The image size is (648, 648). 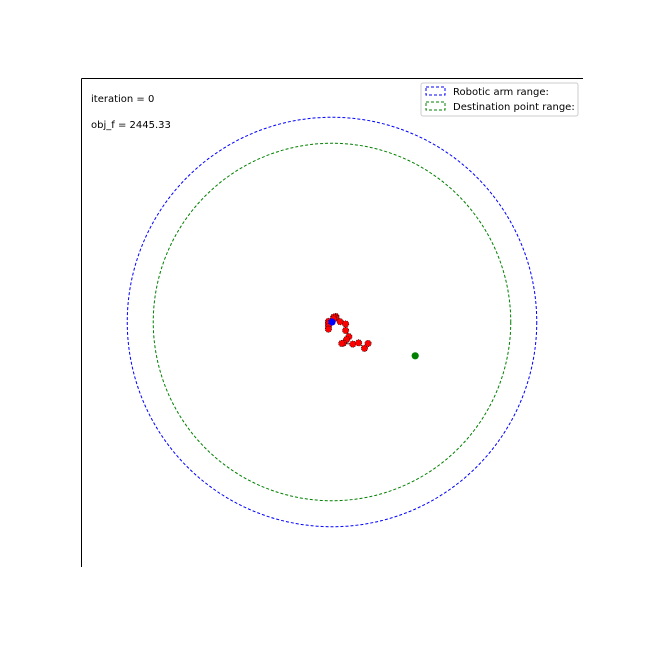 What do you see at coordinates (122, 99) in the screenshot?
I see `iteration-annotation: iteration = 0` at bounding box center [122, 99].